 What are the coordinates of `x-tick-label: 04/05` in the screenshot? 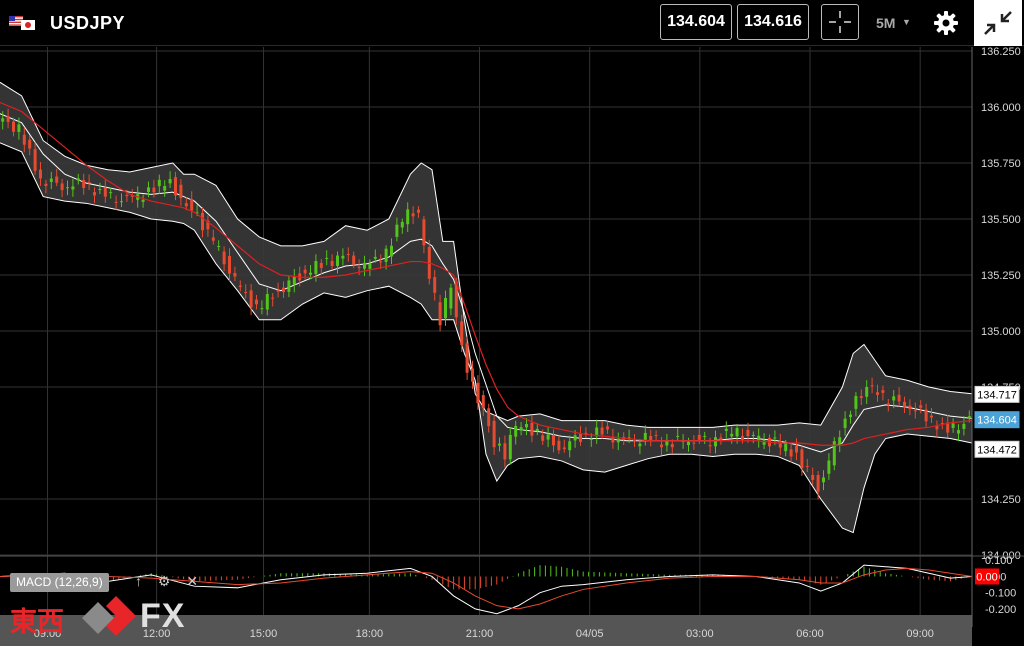 It's located at (590, 634).